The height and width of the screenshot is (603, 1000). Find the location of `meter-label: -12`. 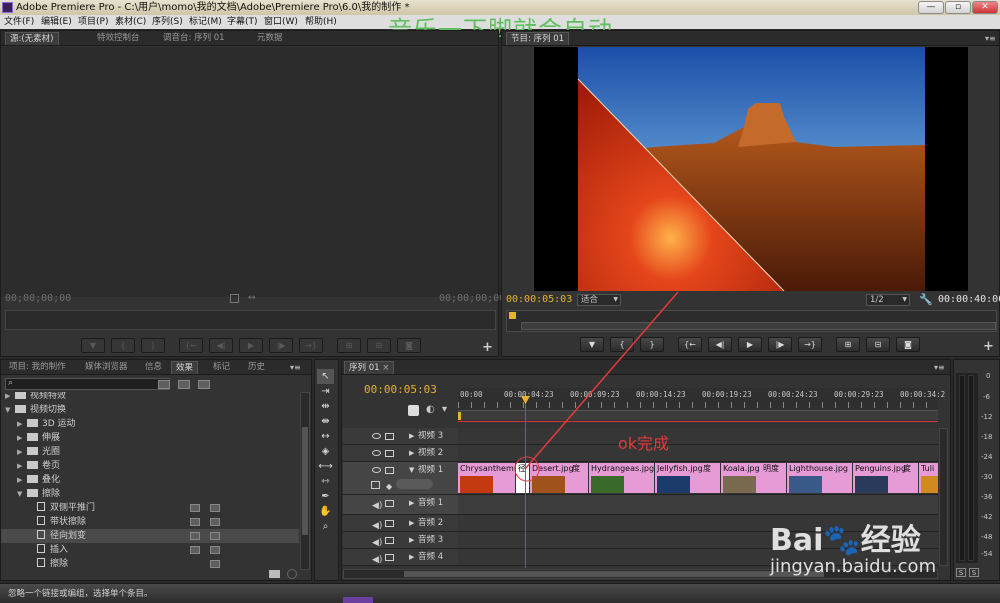

meter-label: -12 is located at coordinates (987, 417).